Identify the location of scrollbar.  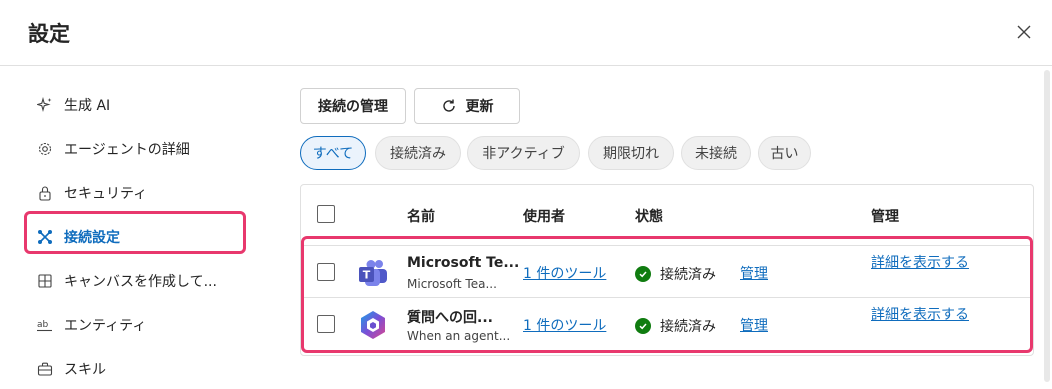
(1047, 226).